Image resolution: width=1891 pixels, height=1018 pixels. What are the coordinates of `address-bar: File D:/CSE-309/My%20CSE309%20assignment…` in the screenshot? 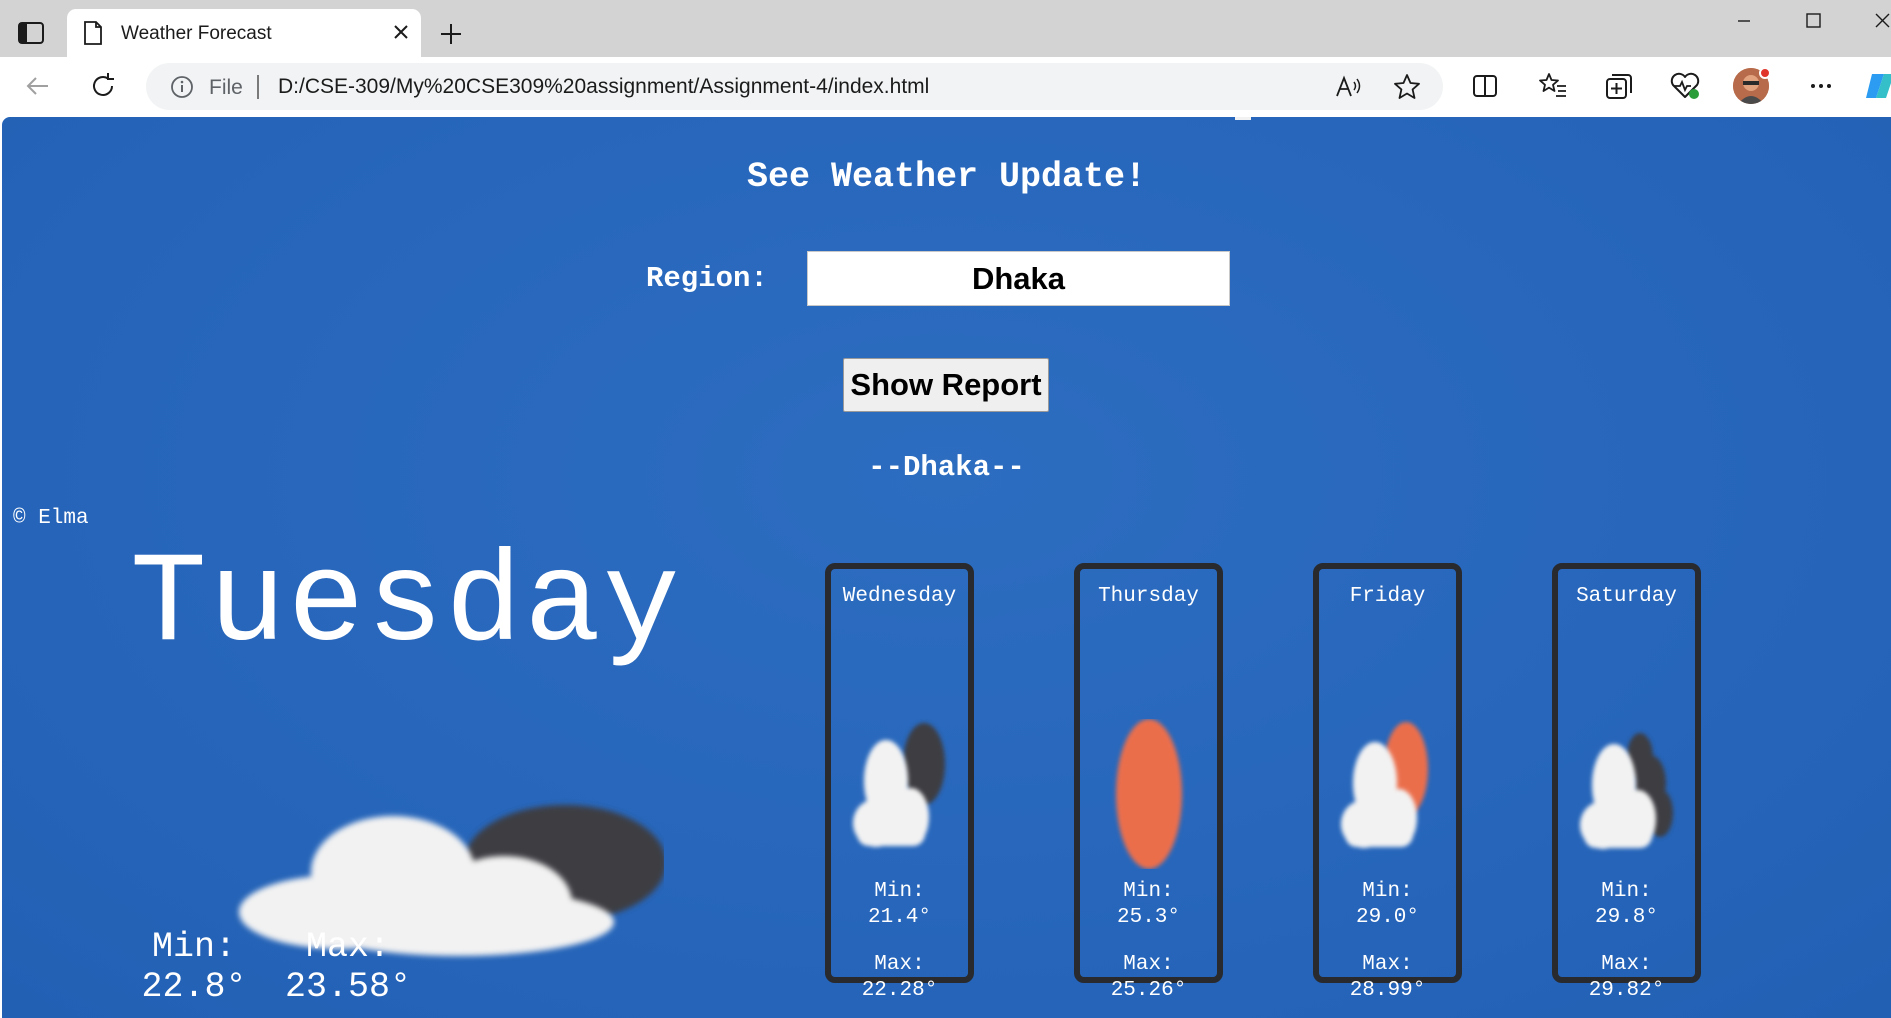 It's located at (794, 86).